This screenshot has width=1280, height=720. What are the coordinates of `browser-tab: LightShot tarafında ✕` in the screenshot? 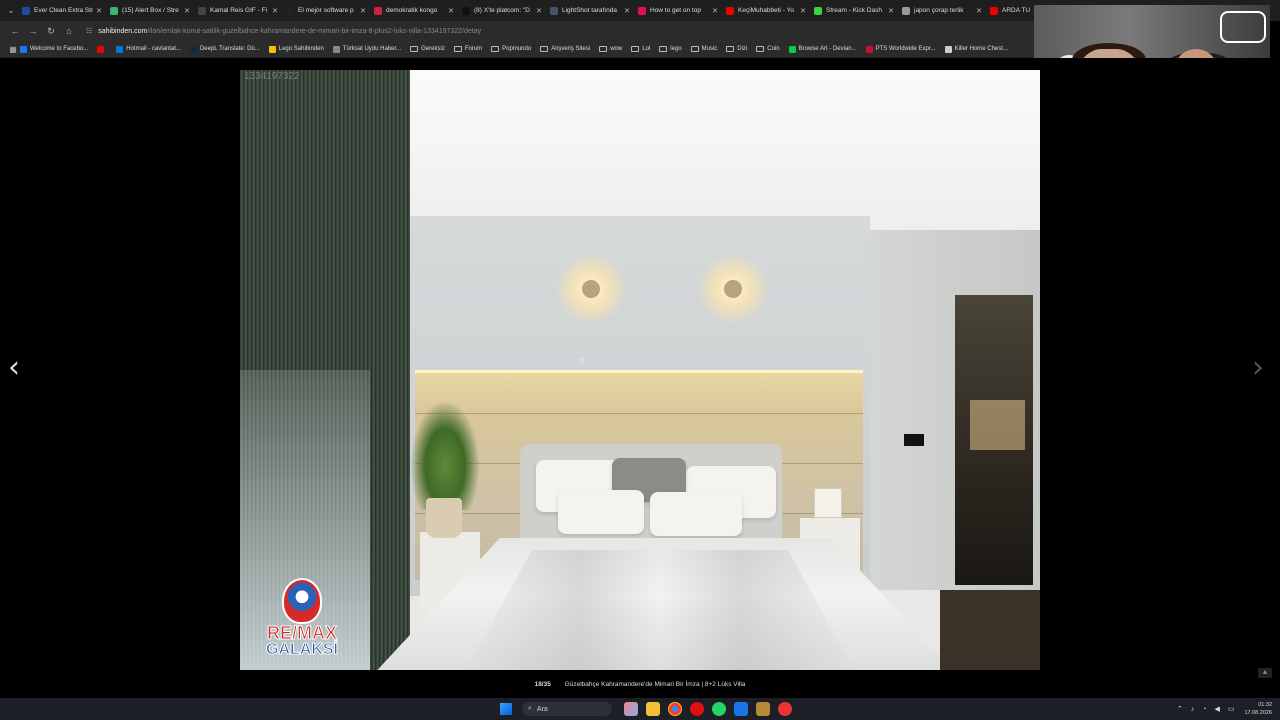 It's located at (590, 10).